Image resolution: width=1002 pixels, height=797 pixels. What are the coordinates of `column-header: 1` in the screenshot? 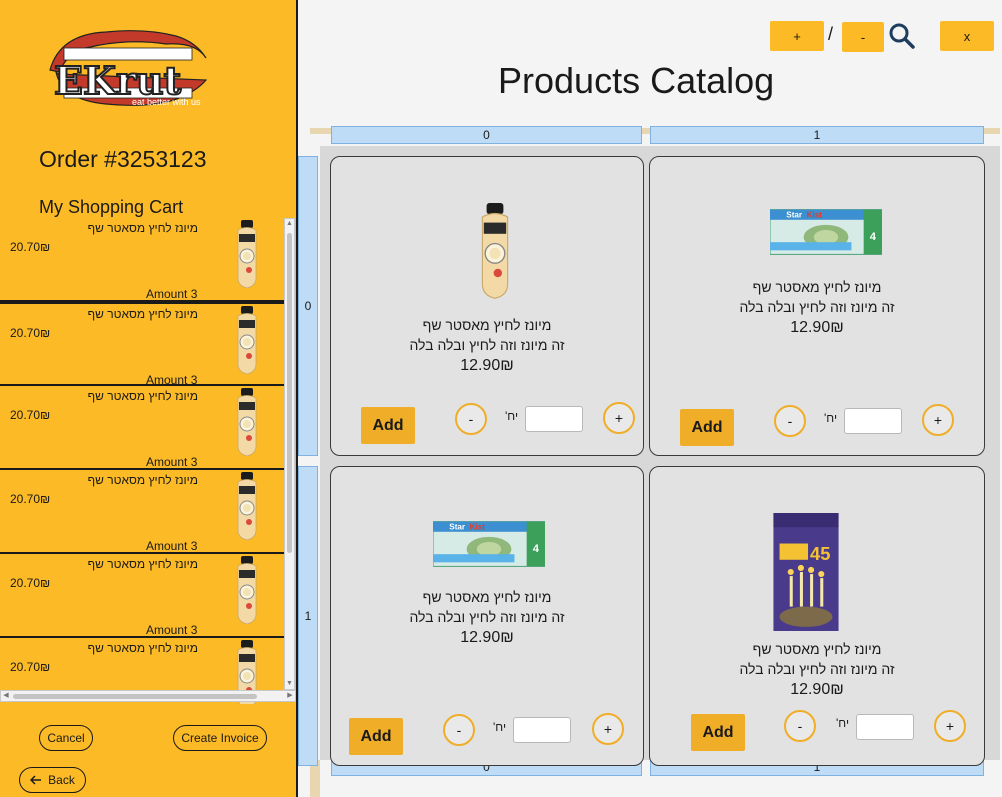 It's located at (817, 135).